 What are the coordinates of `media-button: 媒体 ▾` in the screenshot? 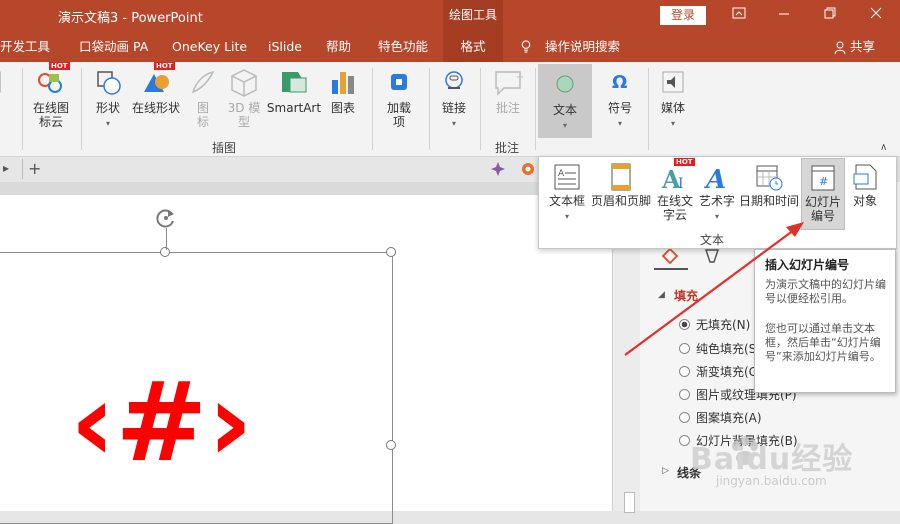 It's located at (673, 98).